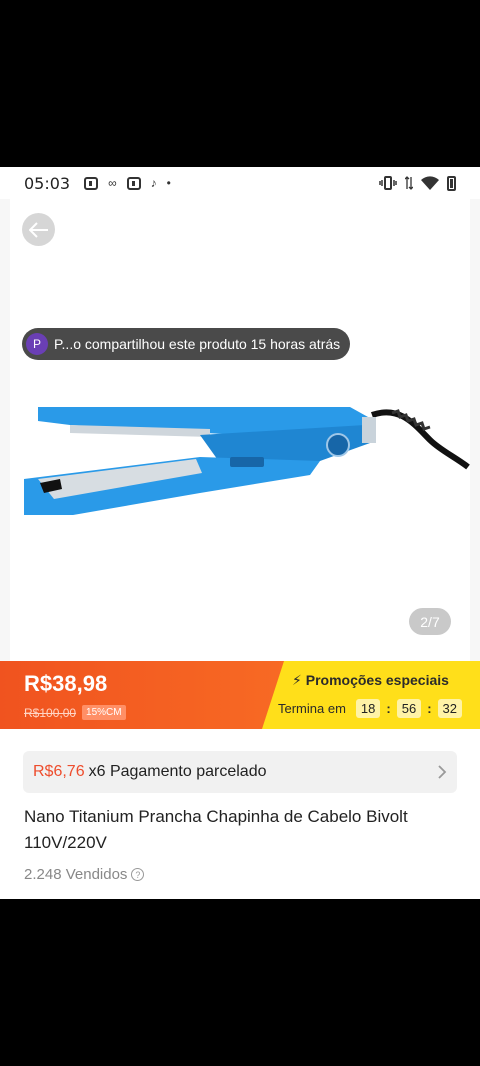 This screenshot has height=1066, width=480. What do you see at coordinates (450, 708) in the screenshot?
I see `countdown-seconds: 32` at bounding box center [450, 708].